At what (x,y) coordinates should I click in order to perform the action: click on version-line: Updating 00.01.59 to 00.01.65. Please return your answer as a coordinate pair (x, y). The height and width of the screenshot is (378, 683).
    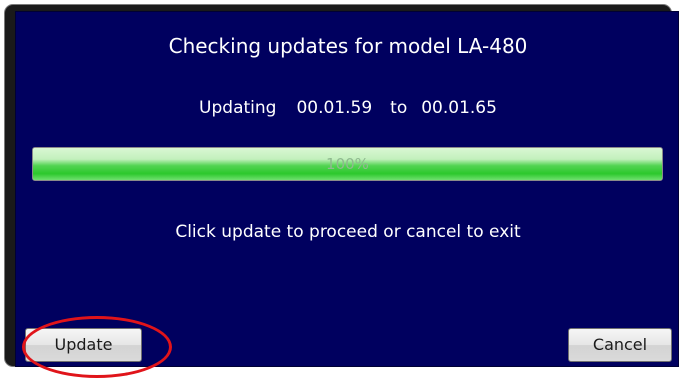
    Looking at the image, I should click on (348, 108).